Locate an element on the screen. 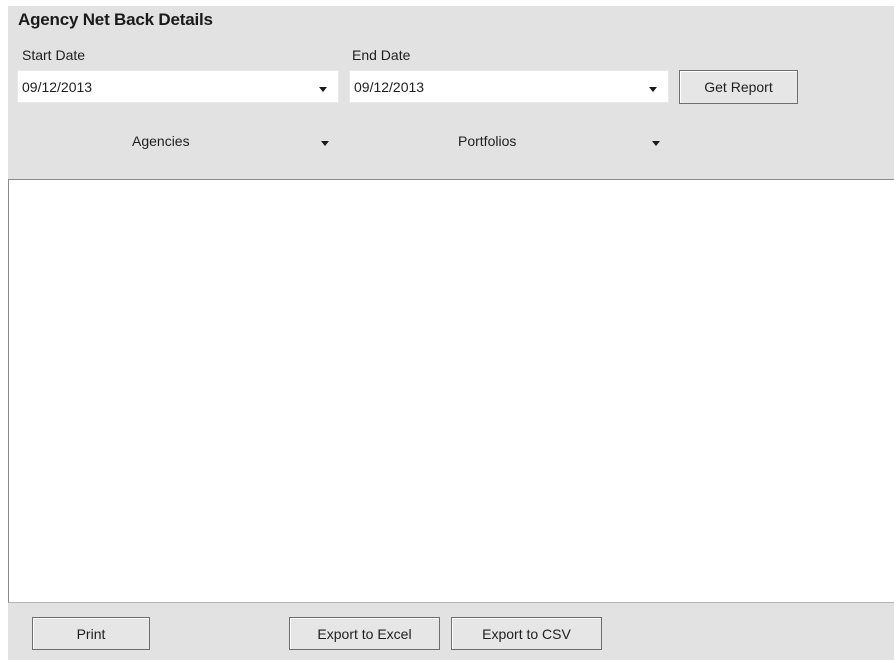 The width and height of the screenshot is (894, 660). portfolios-filter-label: Portfolios is located at coordinates (487, 141).